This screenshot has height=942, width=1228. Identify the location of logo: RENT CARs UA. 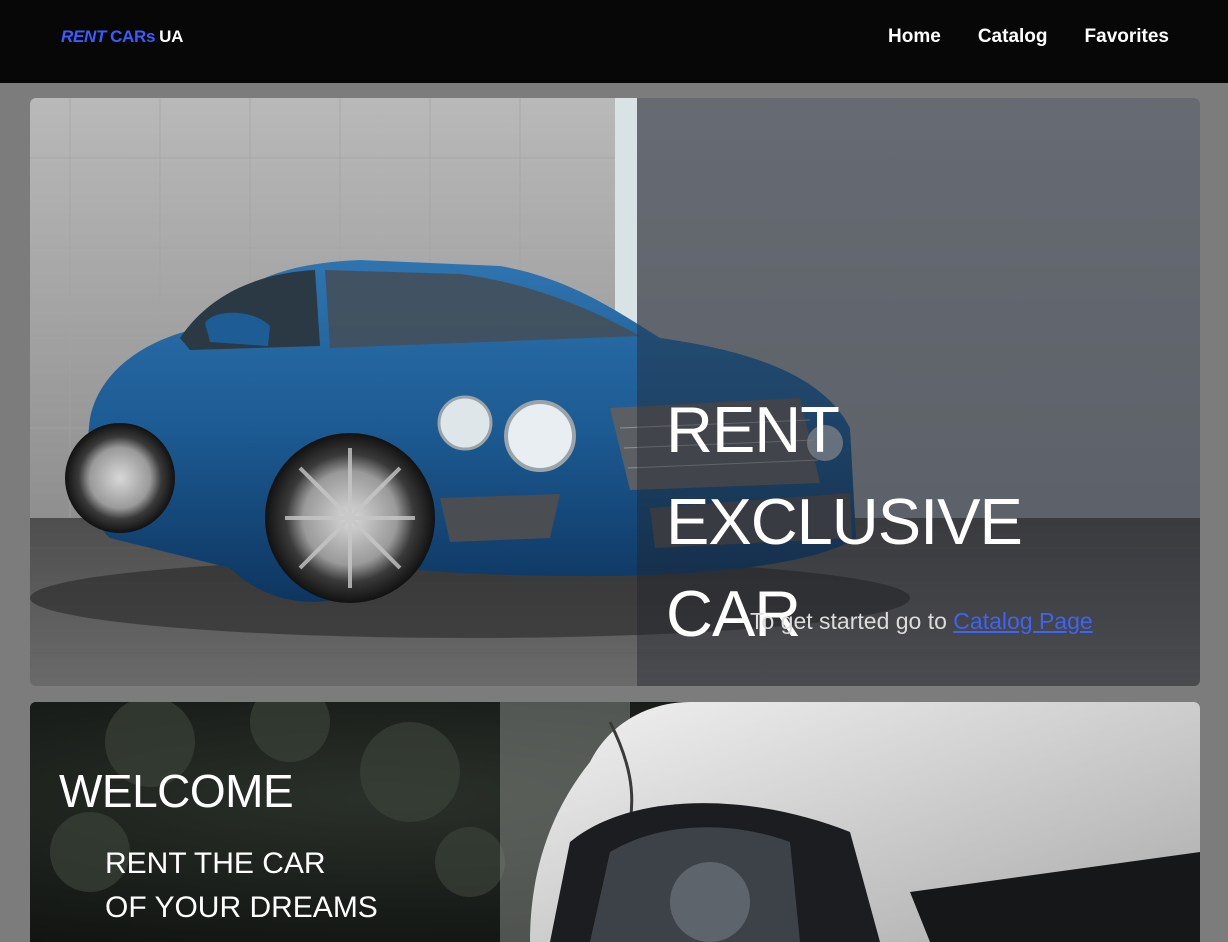
(122, 37).